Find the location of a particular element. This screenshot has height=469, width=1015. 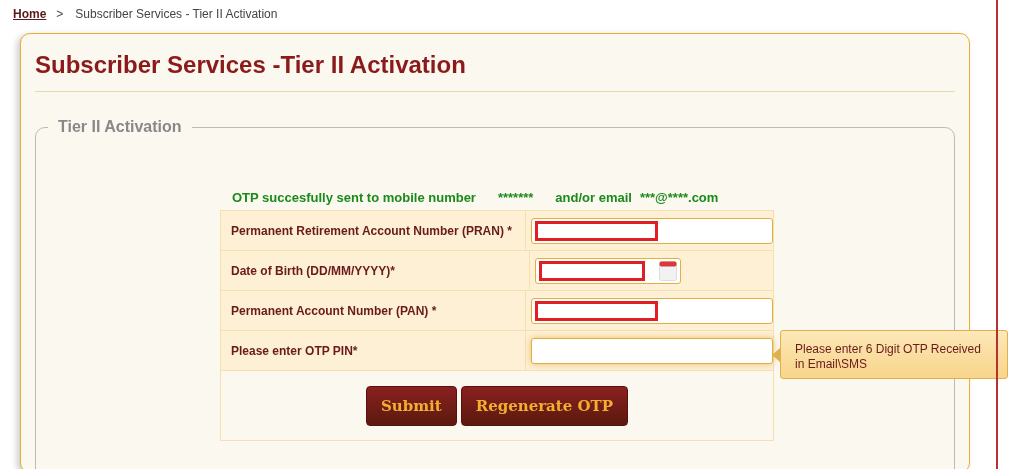

otp-message: and/or email is located at coordinates (593, 197).